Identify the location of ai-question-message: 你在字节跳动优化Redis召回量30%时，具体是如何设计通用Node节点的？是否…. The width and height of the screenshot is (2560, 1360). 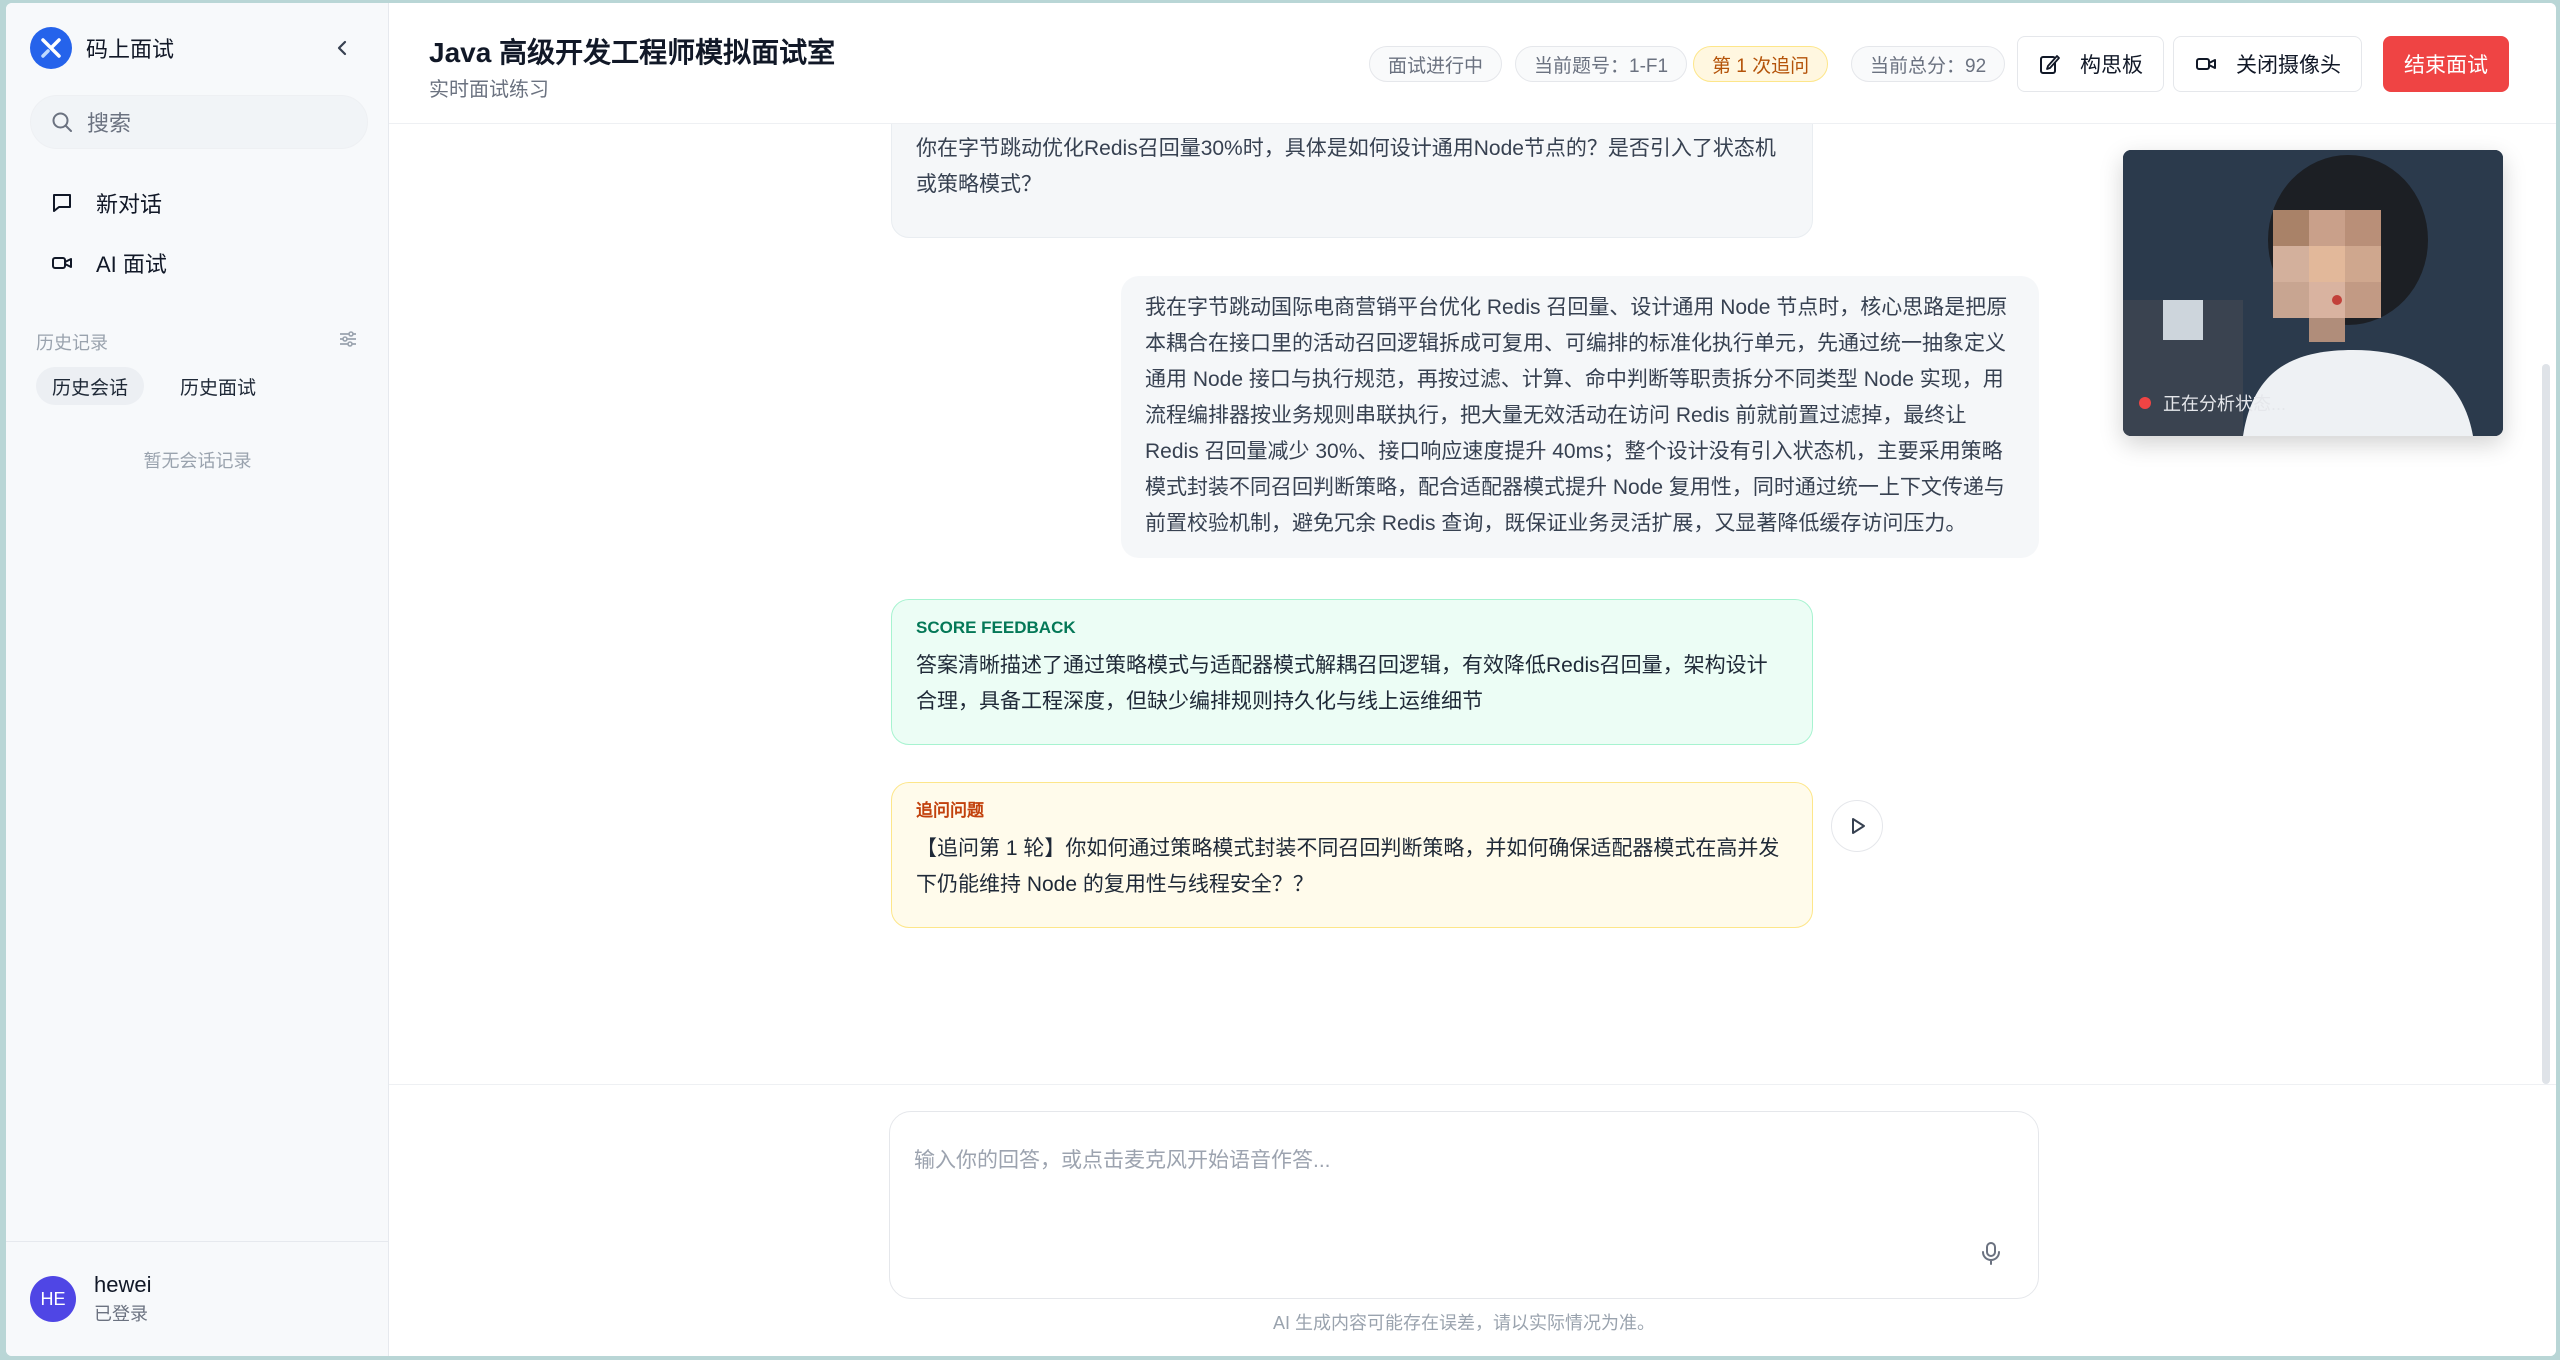
(1352, 181).